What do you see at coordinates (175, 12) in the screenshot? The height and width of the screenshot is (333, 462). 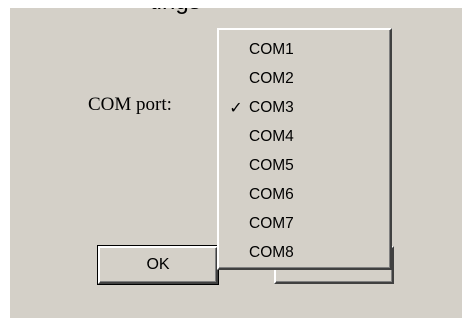 I see `dialog-title: tings` at bounding box center [175, 12].